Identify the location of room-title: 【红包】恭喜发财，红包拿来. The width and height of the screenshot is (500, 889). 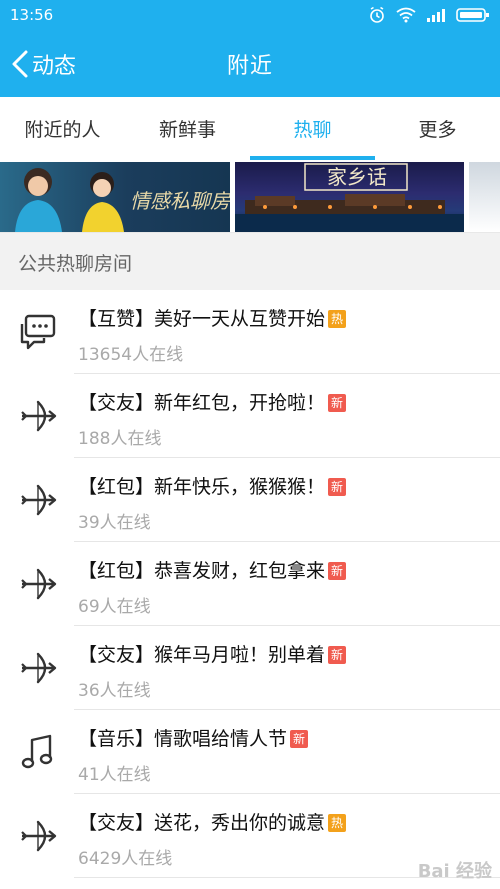
(202, 571).